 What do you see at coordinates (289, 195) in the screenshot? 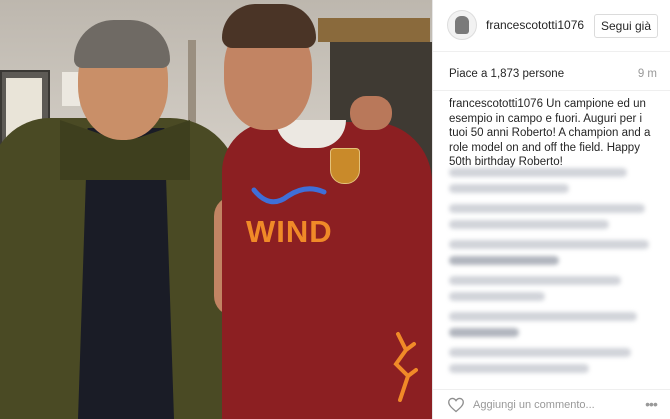
I see `sponsor-logo-icon` at bounding box center [289, 195].